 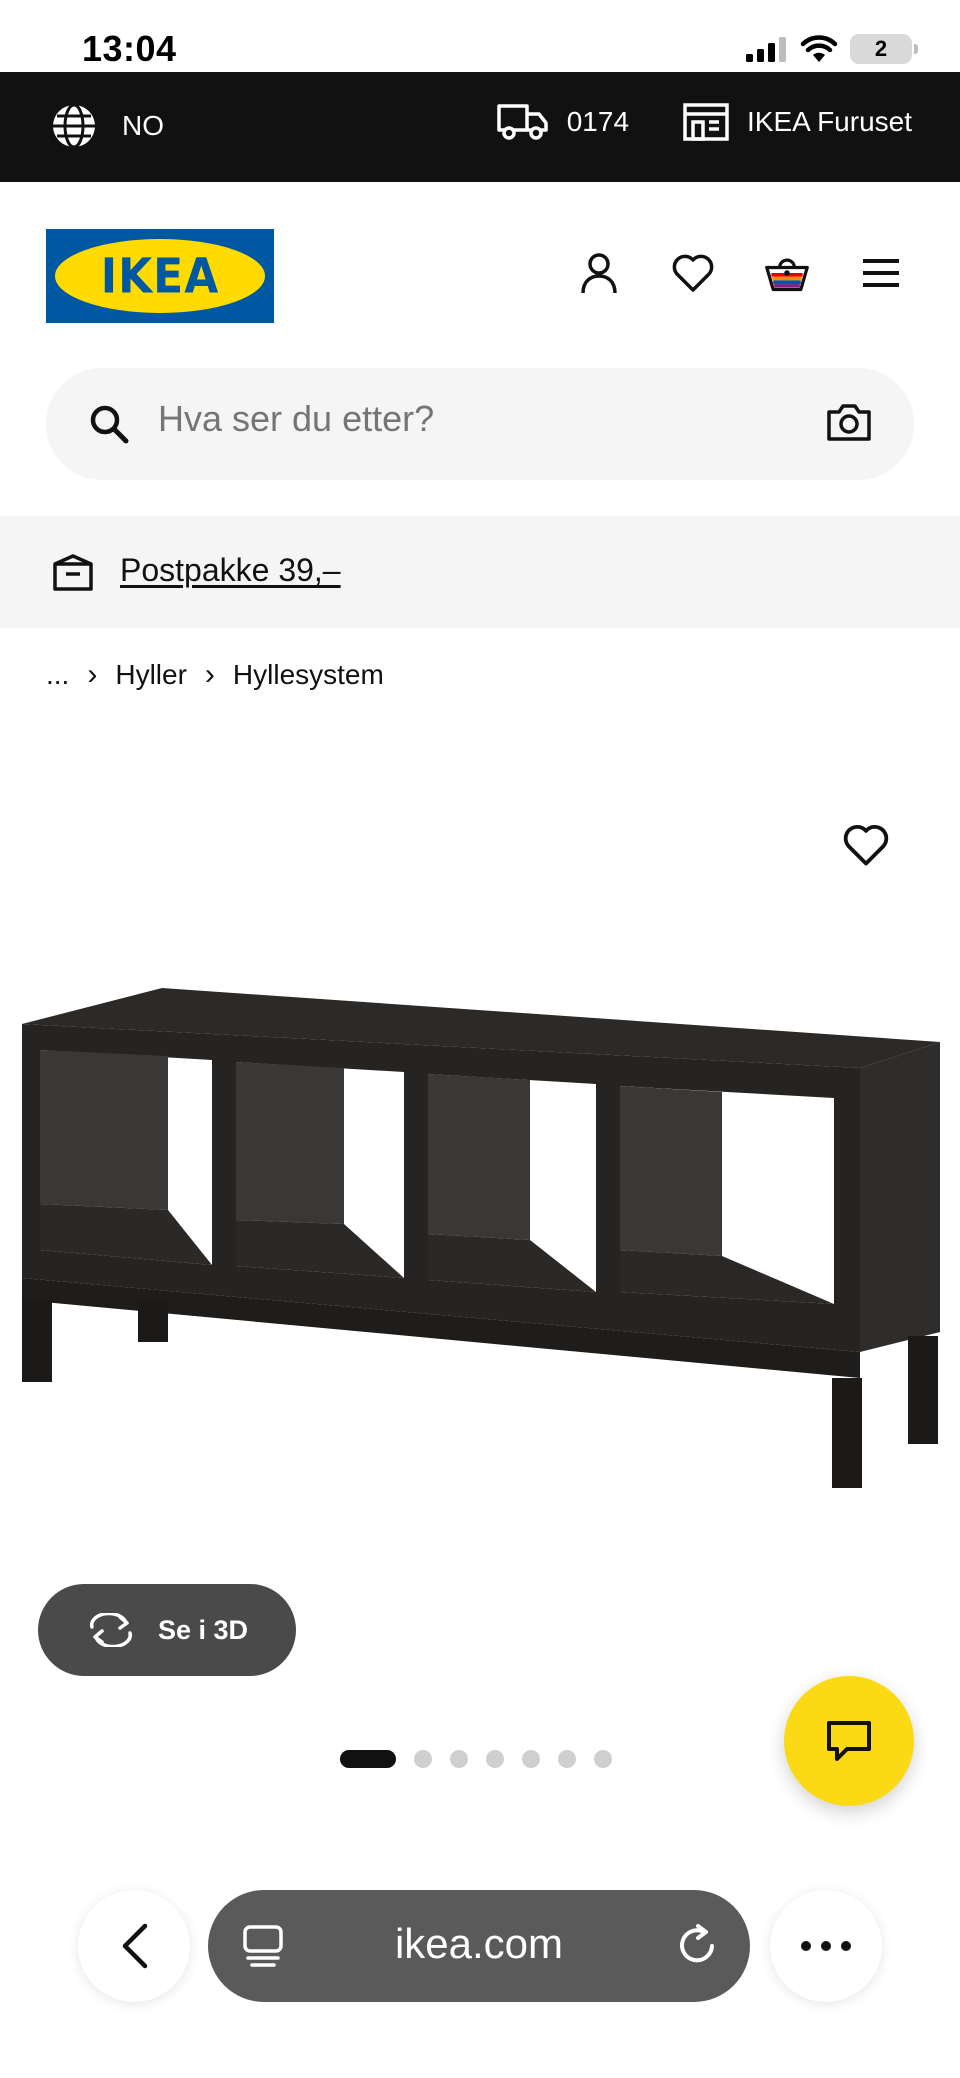 What do you see at coordinates (563, 122) in the screenshot?
I see `postcode-link: 0174` at bounding box center [563, 122].